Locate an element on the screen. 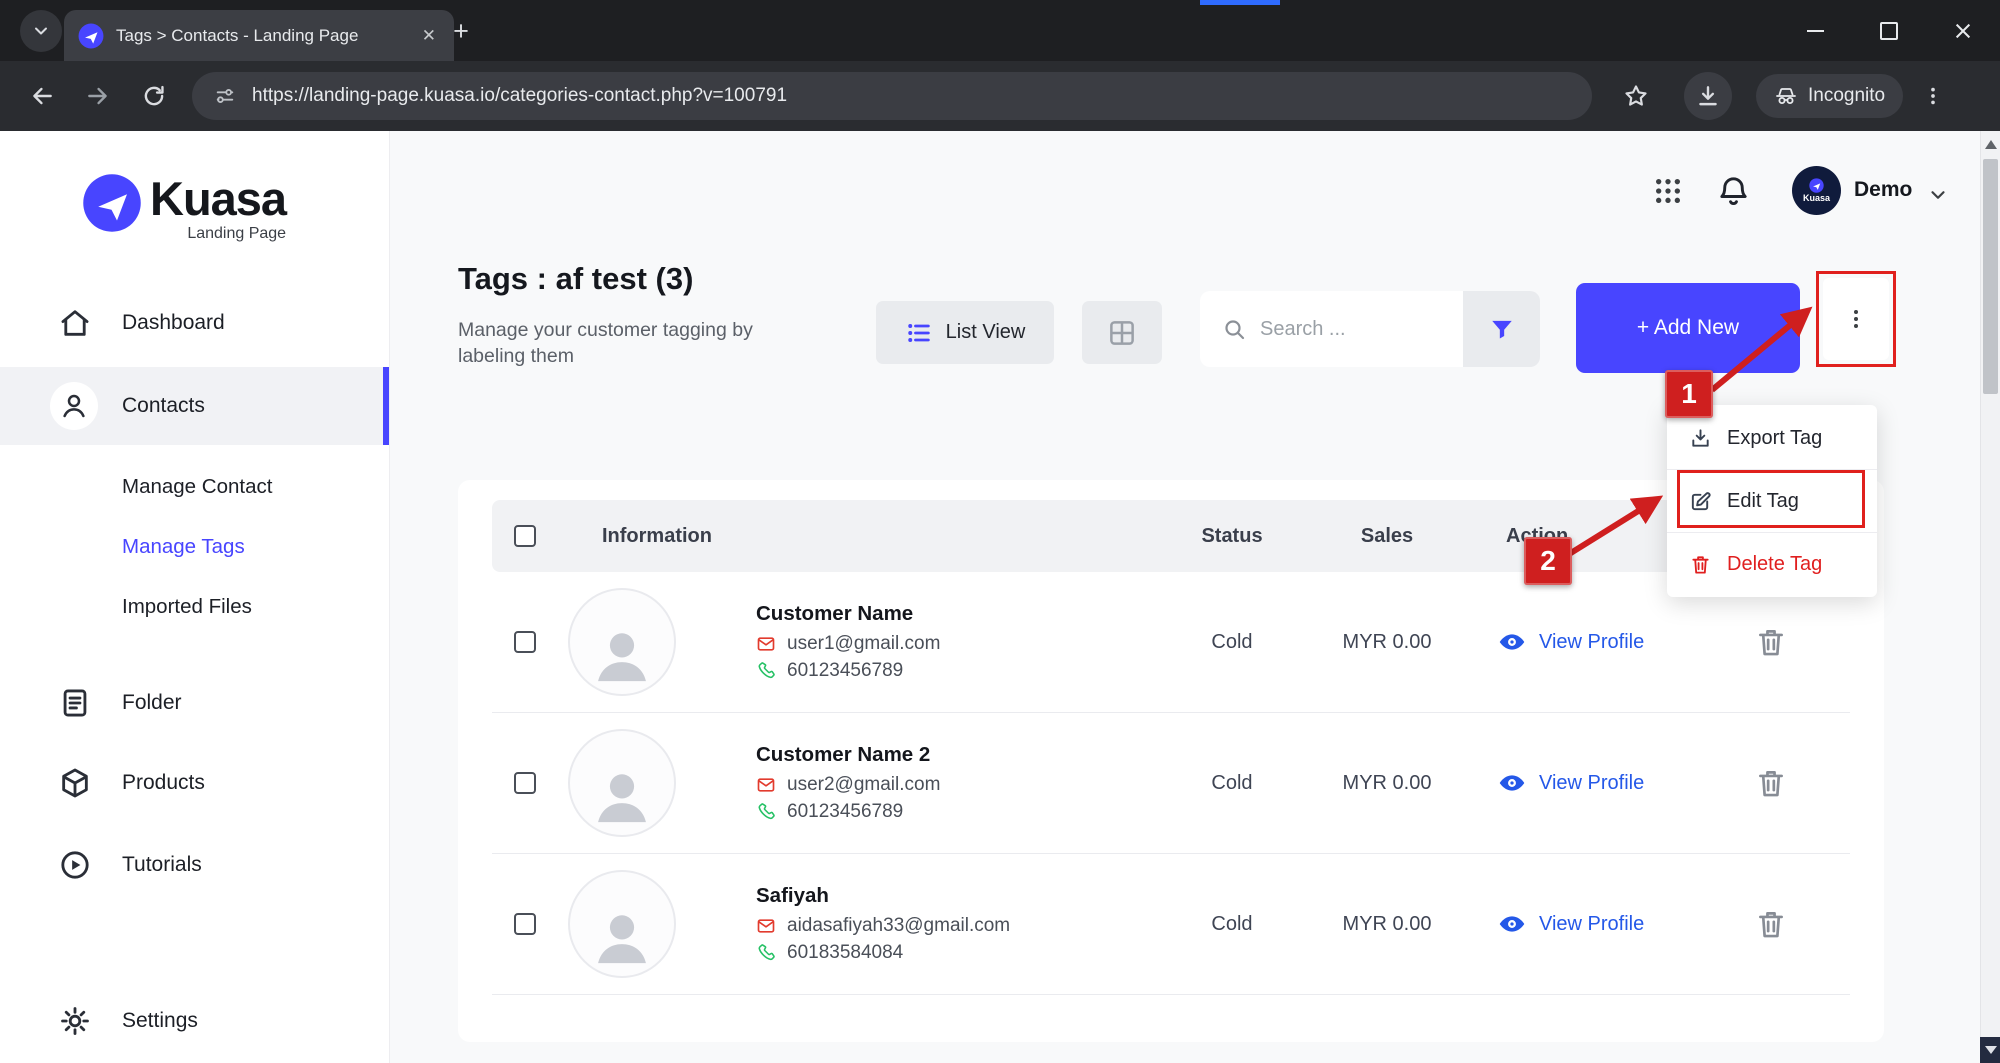 Image resolution: width=2000 pixels, height=1063 pixels. kebab-icon is located at coordinates (1856, 319).